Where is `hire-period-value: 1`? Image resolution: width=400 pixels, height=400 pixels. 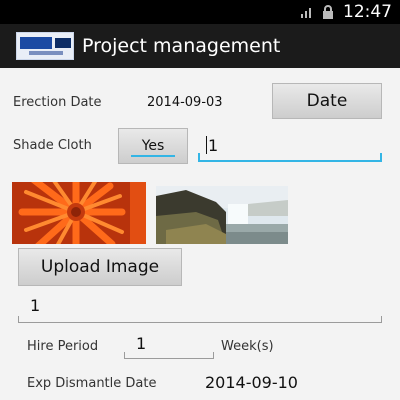
hire-period-value: 1 is located at coordinates (141, 343).